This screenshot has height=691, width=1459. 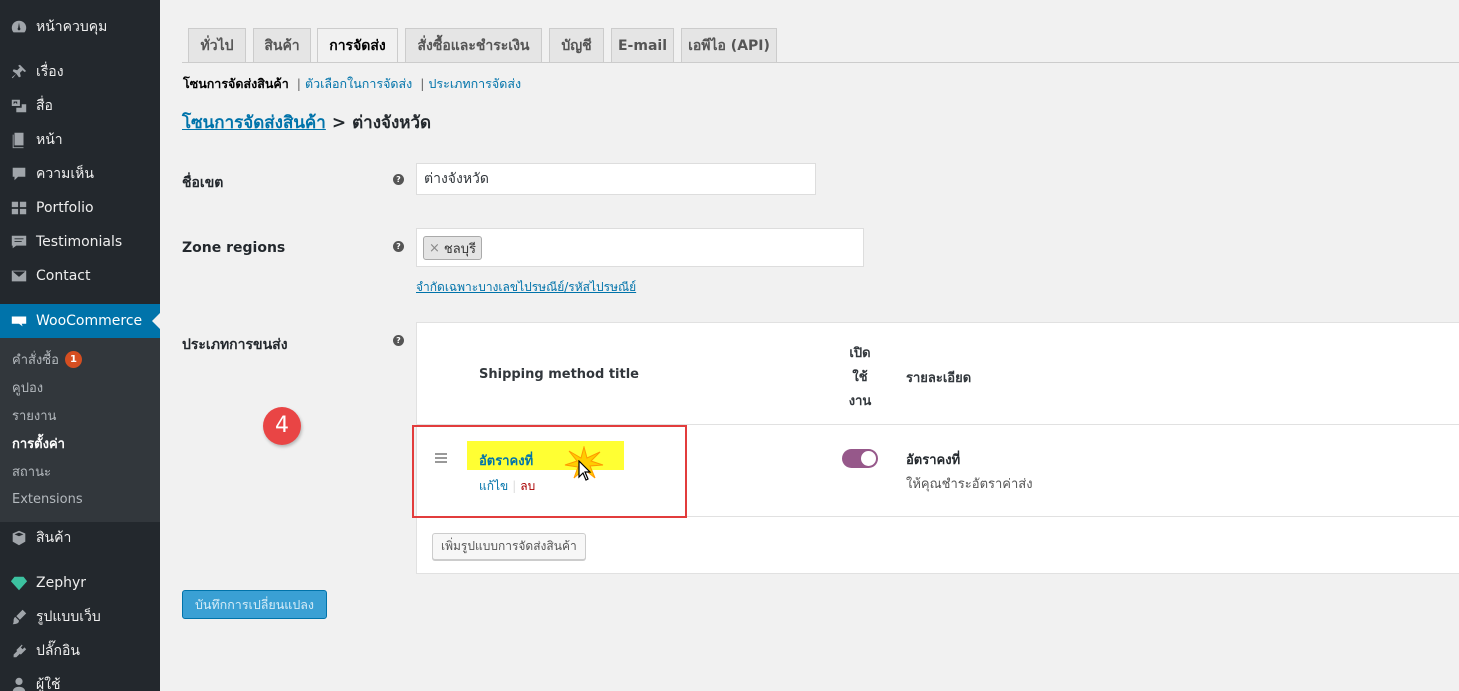 What do you see at coordinates (18, 538) in the screenshot?
I see `box-icon` at bounding box center [18, 538].